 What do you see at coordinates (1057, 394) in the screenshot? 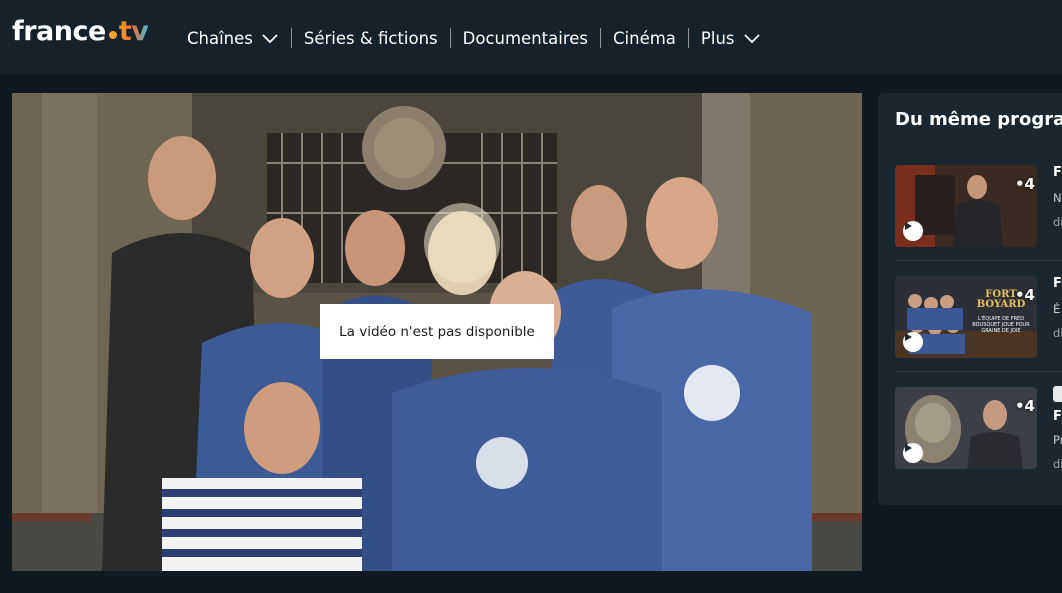
I see `episode-tag` at bounding box center [1057, 394].